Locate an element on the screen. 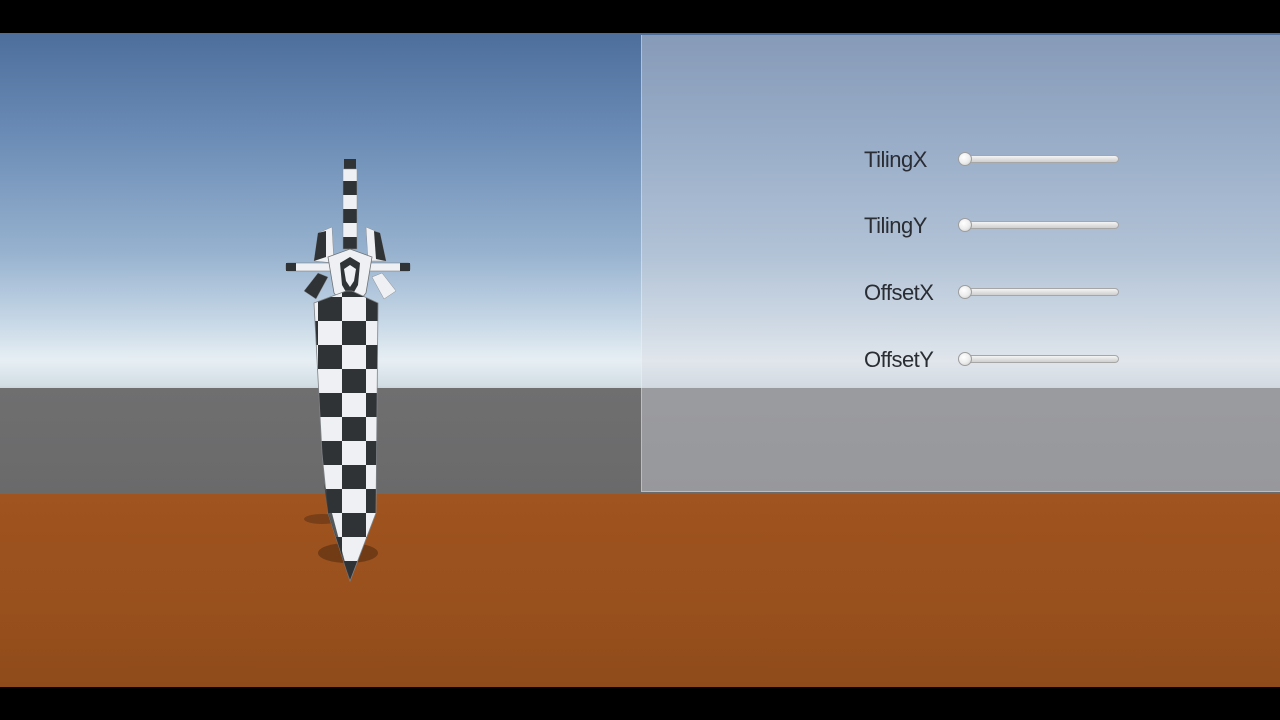 The image size is (1280, 720). checkered-sword is located at coordinates (348, 371).